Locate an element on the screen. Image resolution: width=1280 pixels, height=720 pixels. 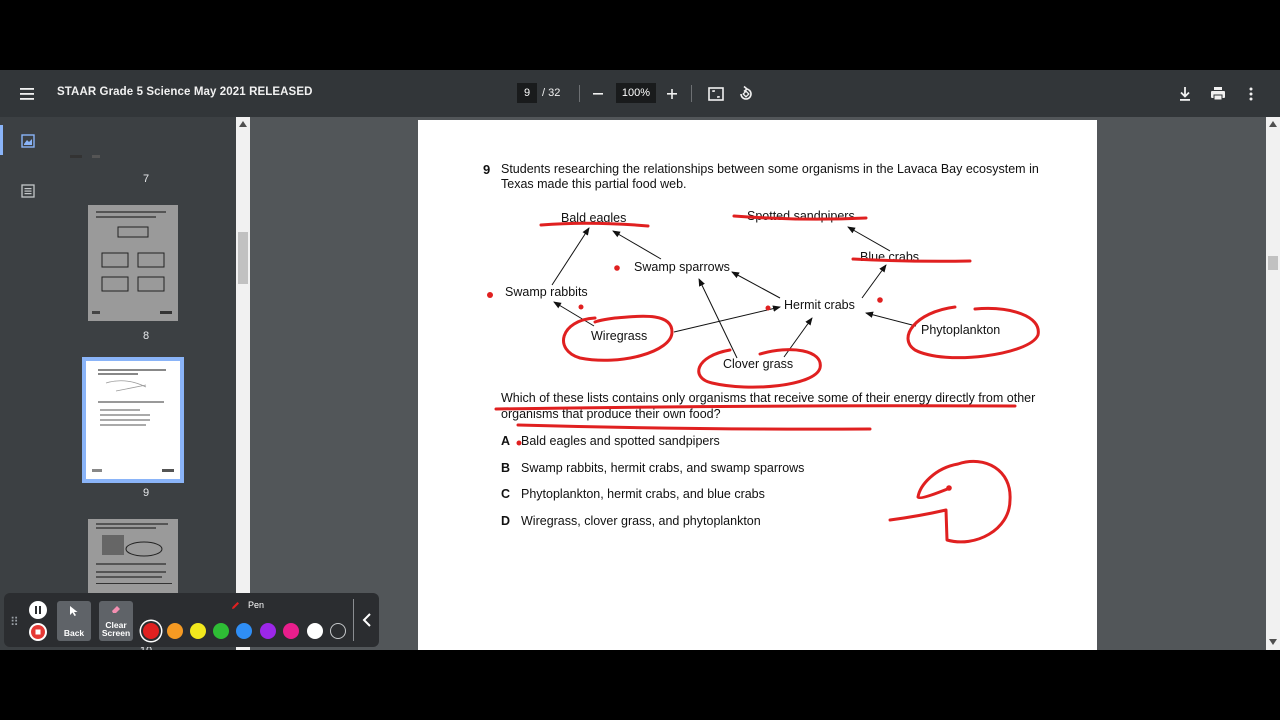
organism-hermit-crabs: Hermit crabs is located at coordinates (819, 305).